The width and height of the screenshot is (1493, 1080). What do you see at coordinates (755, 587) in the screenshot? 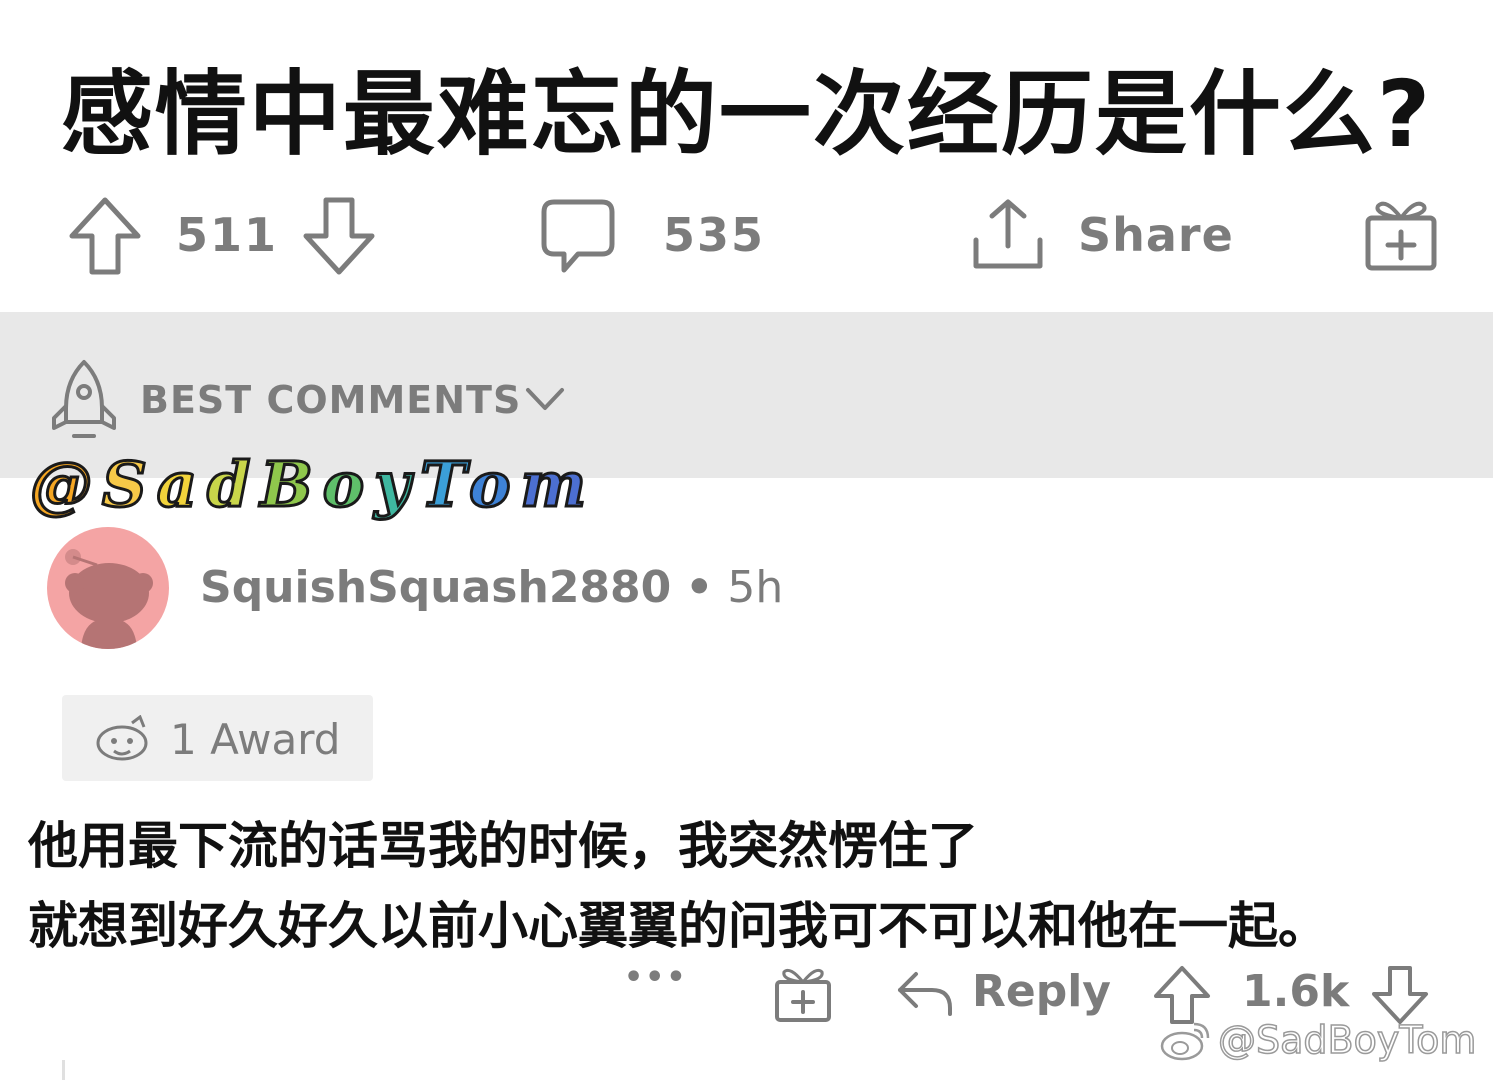
I see `comment-time: 5h` at bounding box center [755, 587].